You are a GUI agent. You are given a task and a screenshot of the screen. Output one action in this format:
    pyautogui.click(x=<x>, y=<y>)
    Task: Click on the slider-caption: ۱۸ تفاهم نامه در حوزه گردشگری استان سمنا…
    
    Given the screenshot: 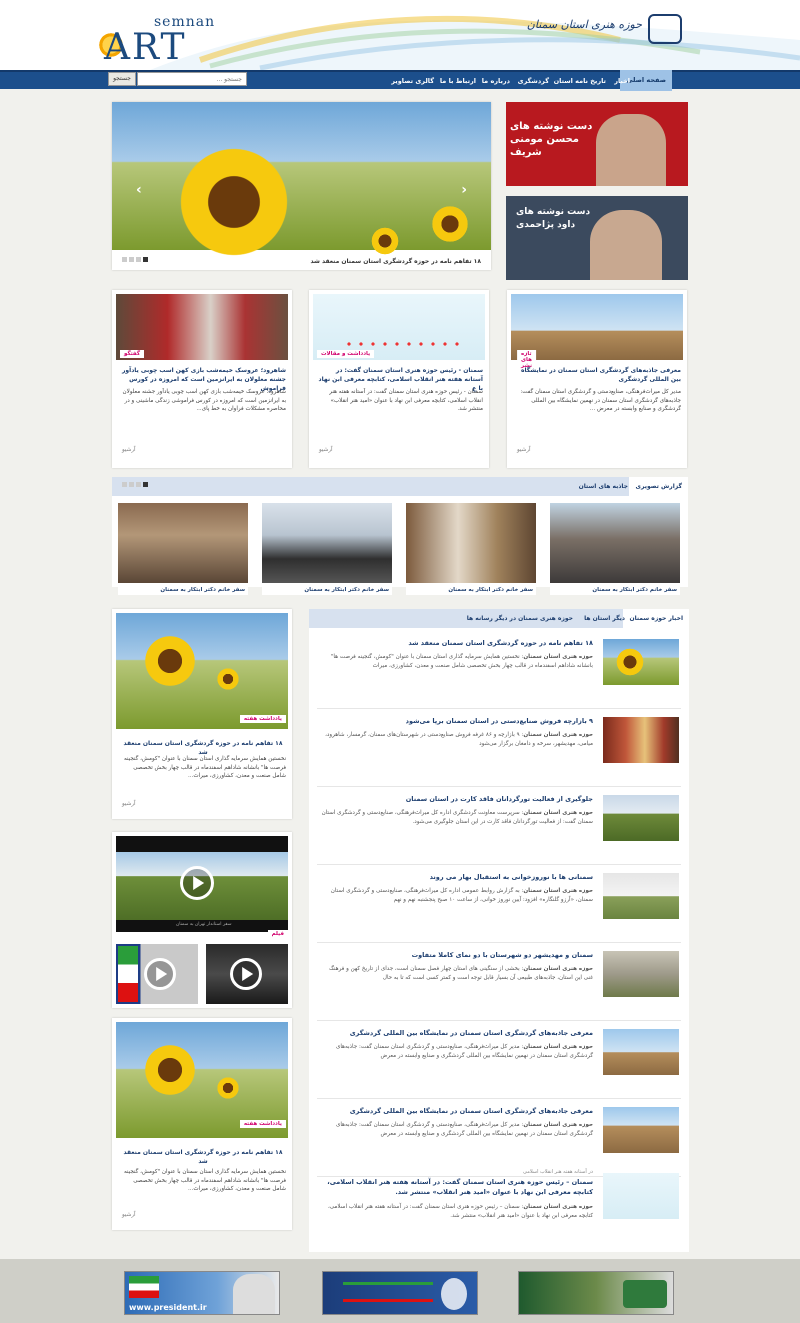 What is the action you would take?
    pyautogui.click(x=311, y=261)
    